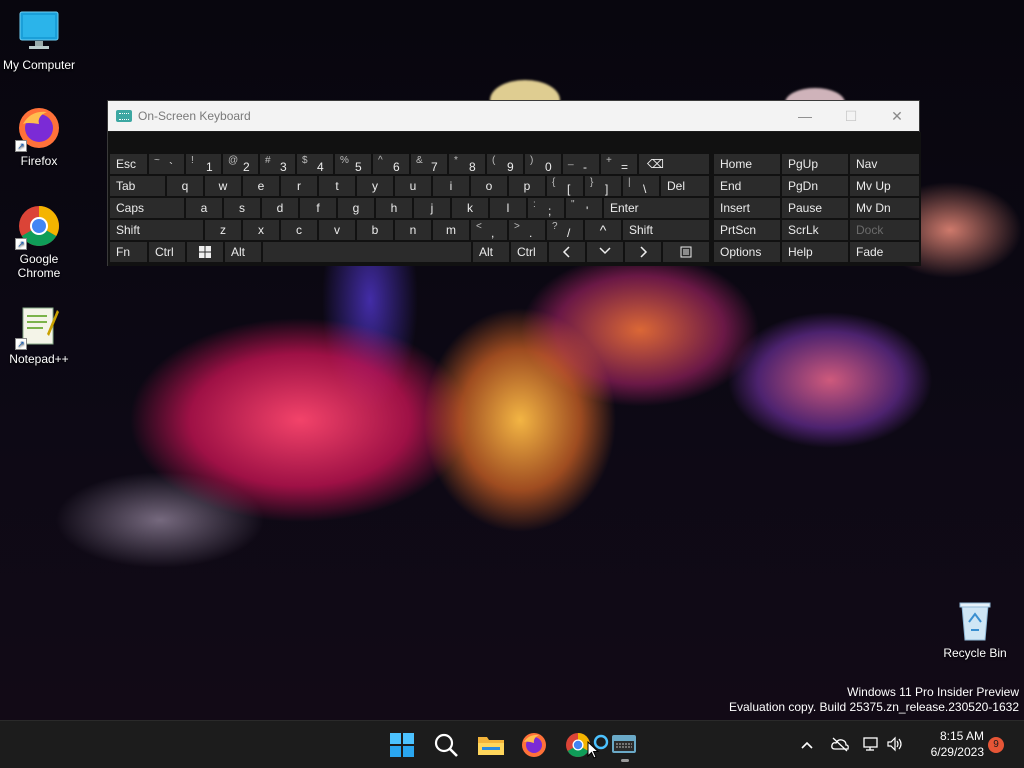 Image resolution: width=1024 pixels, height=768 pixels. I want to click on key-right-arrow, so click(643, 252).